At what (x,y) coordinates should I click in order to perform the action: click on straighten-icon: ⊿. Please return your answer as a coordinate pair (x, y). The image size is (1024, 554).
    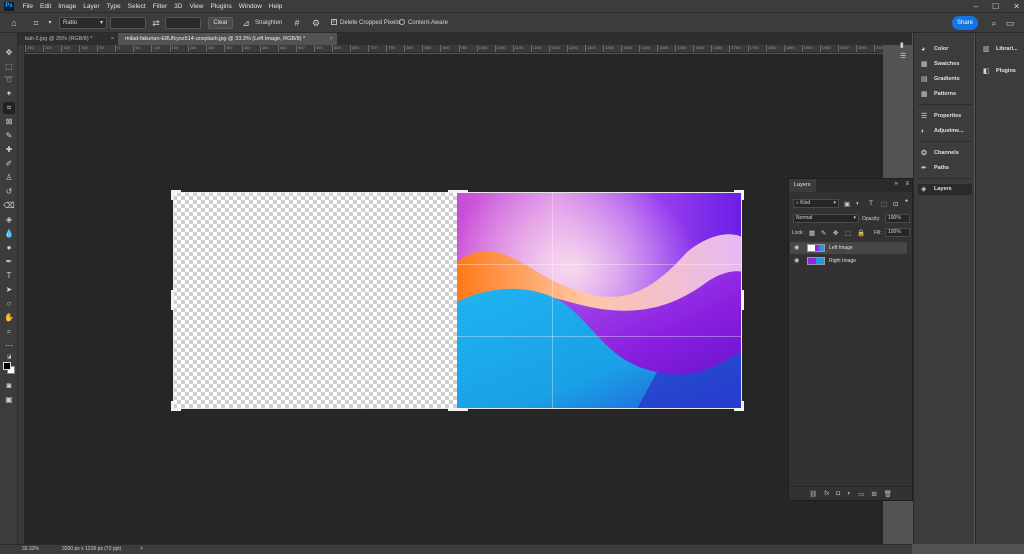
    Looking at the image, I should click on (246, 23).